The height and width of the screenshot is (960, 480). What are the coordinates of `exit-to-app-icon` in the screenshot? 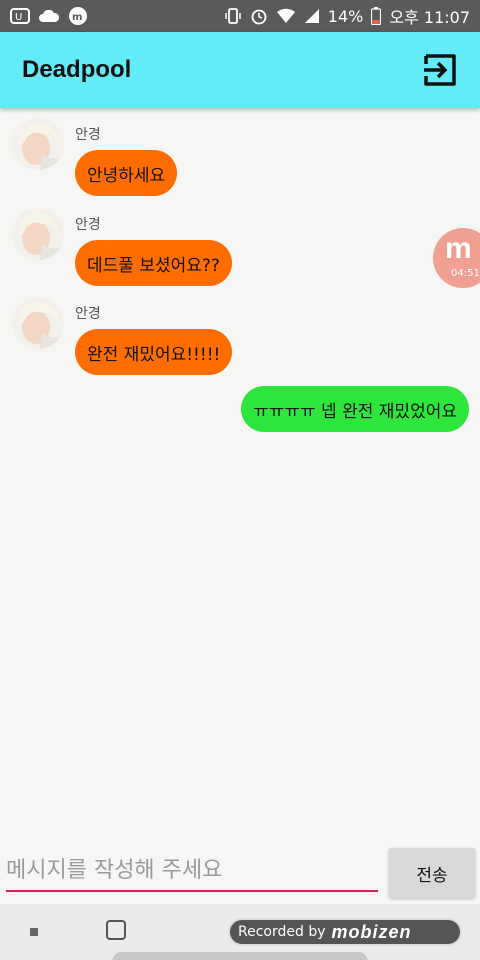 It's located at (440, 70).